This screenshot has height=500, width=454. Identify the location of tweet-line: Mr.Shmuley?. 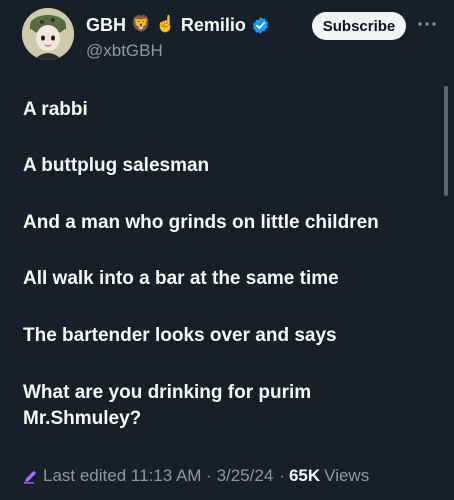
(82, 418).